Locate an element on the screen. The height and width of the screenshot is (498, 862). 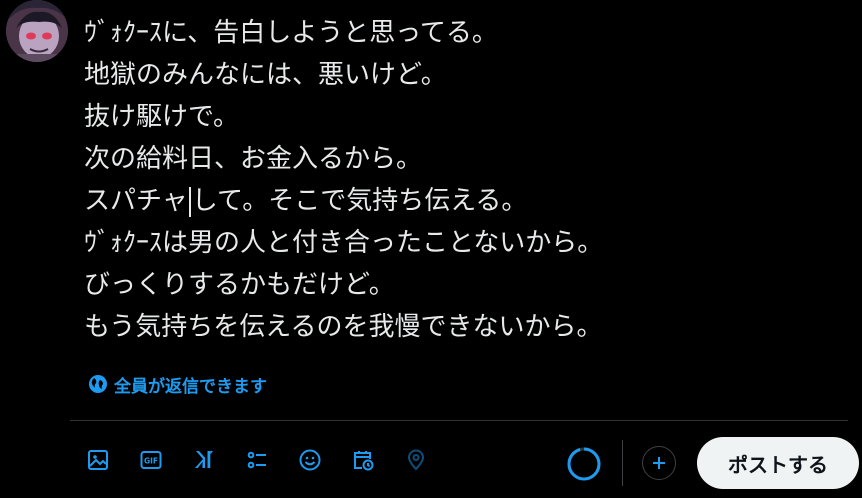
character-counter is located at coordinates (584, 464).